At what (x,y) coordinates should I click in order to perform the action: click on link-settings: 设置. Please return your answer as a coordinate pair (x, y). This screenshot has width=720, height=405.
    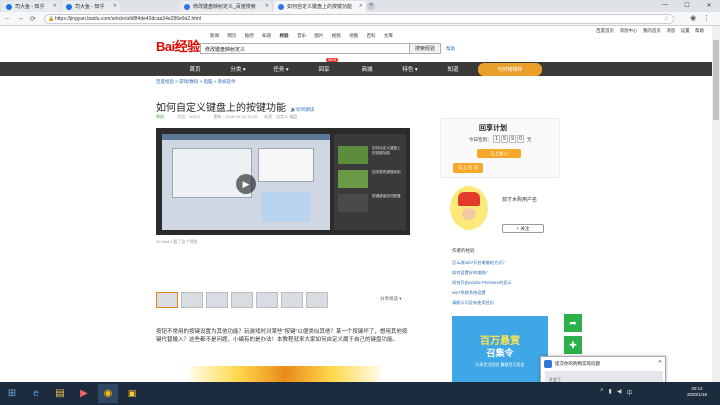
    Looking at the image, I should click on (685, 30).